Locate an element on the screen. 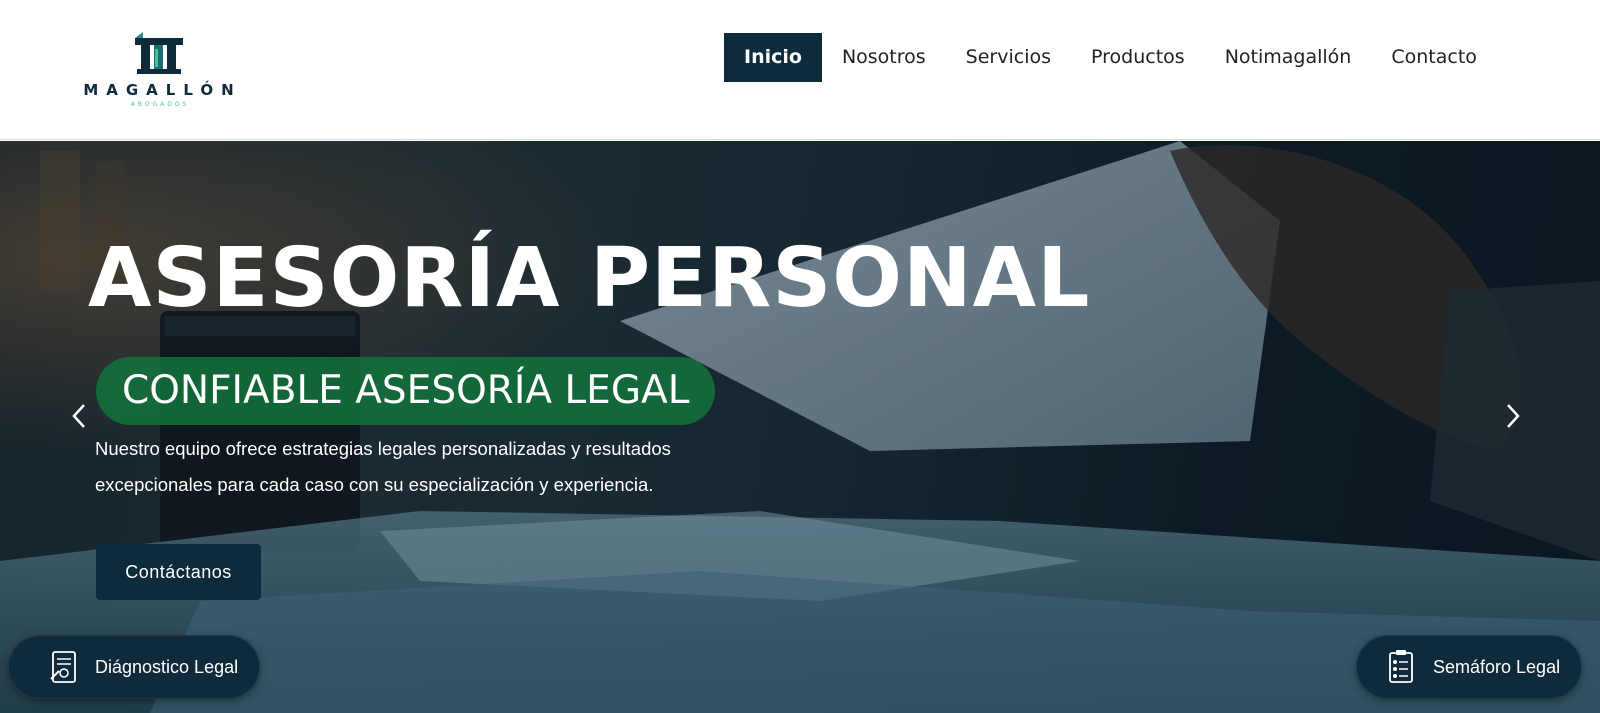  slider-next-button is located at coordinates (1513, 416).